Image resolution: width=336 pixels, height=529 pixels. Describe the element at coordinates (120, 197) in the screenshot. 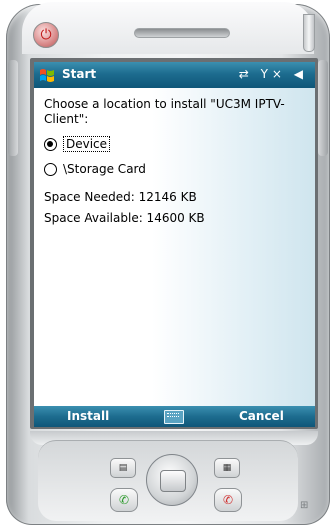

I see `space-needed: Space Needed: 12146 KB` at that location.